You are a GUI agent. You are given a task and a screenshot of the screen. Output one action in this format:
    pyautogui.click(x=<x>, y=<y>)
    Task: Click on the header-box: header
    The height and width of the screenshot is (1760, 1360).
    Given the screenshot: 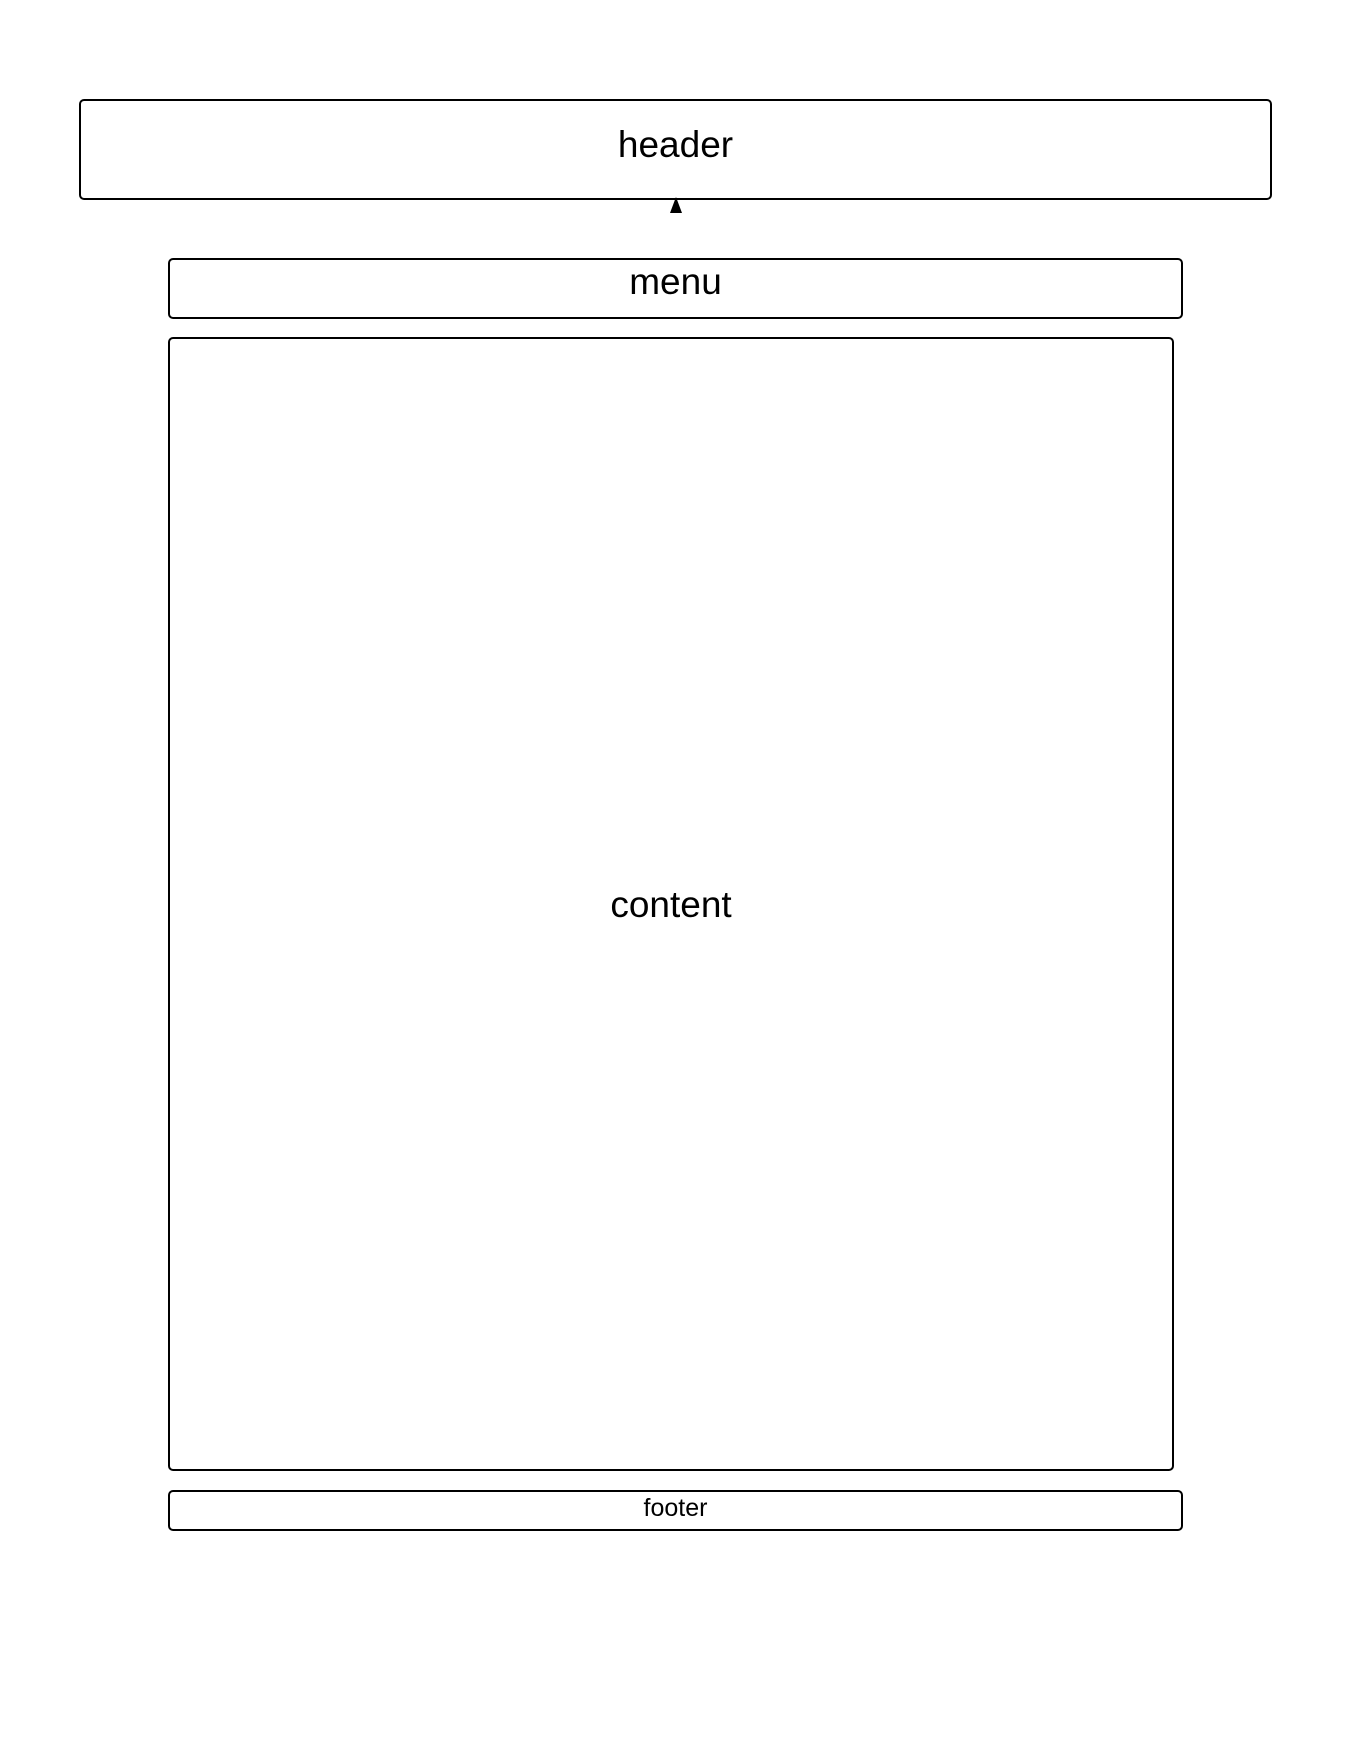 What is the action you would take?
    pyautogui.click(x=675, y=149)
    